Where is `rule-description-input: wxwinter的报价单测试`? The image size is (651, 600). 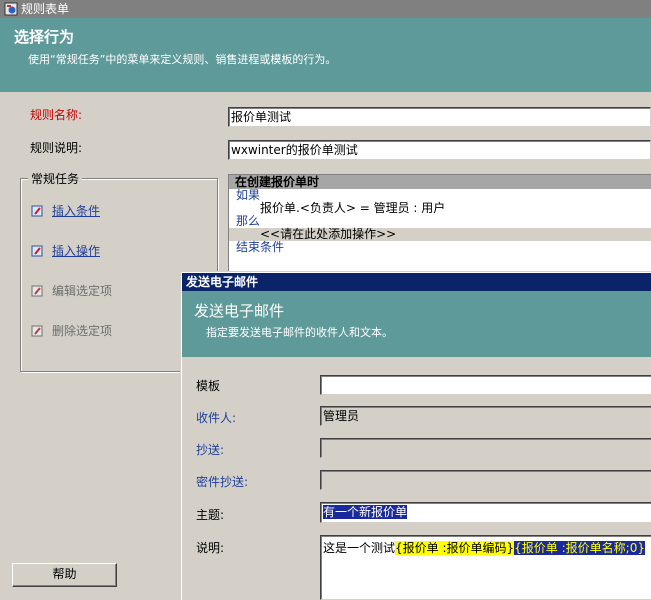 rule-description-input: wxwinter的报价单测试 is located at coordinates (439, 150).